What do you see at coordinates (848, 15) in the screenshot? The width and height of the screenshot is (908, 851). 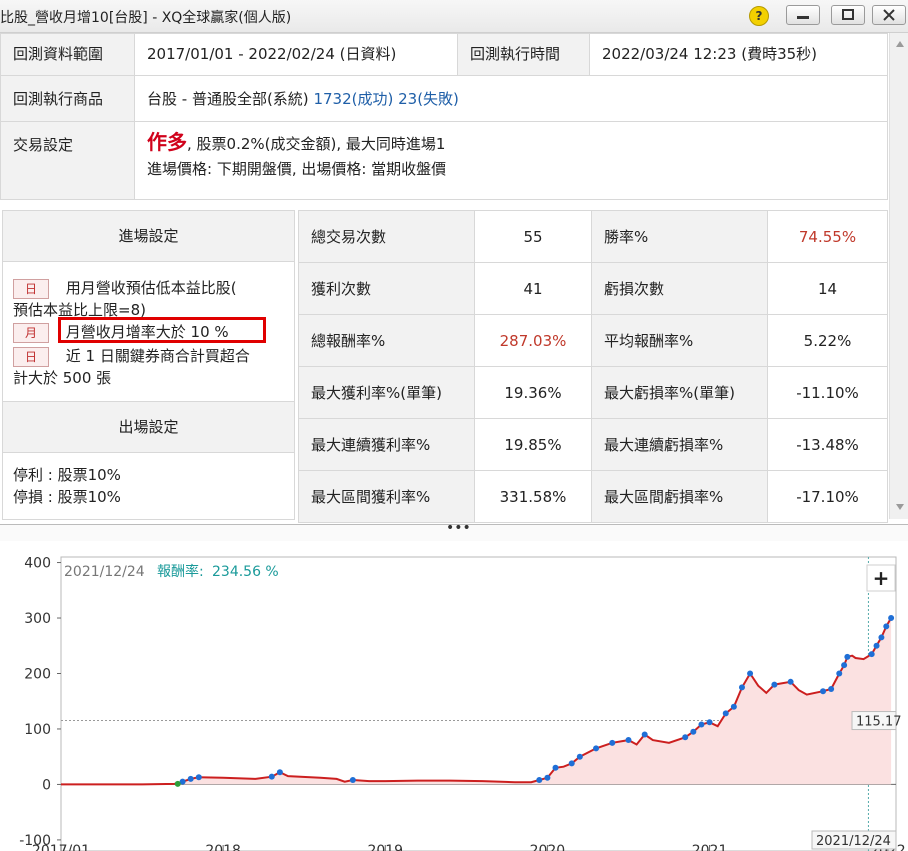 I see `maximize-button` at bounding box center [848, 15].